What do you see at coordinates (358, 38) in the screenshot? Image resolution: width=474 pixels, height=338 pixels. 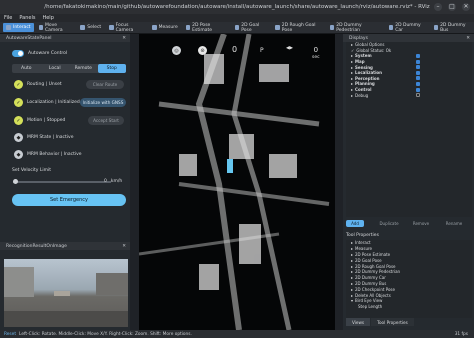 I see `displays-title: Displays` at bounding box center [358, 38].